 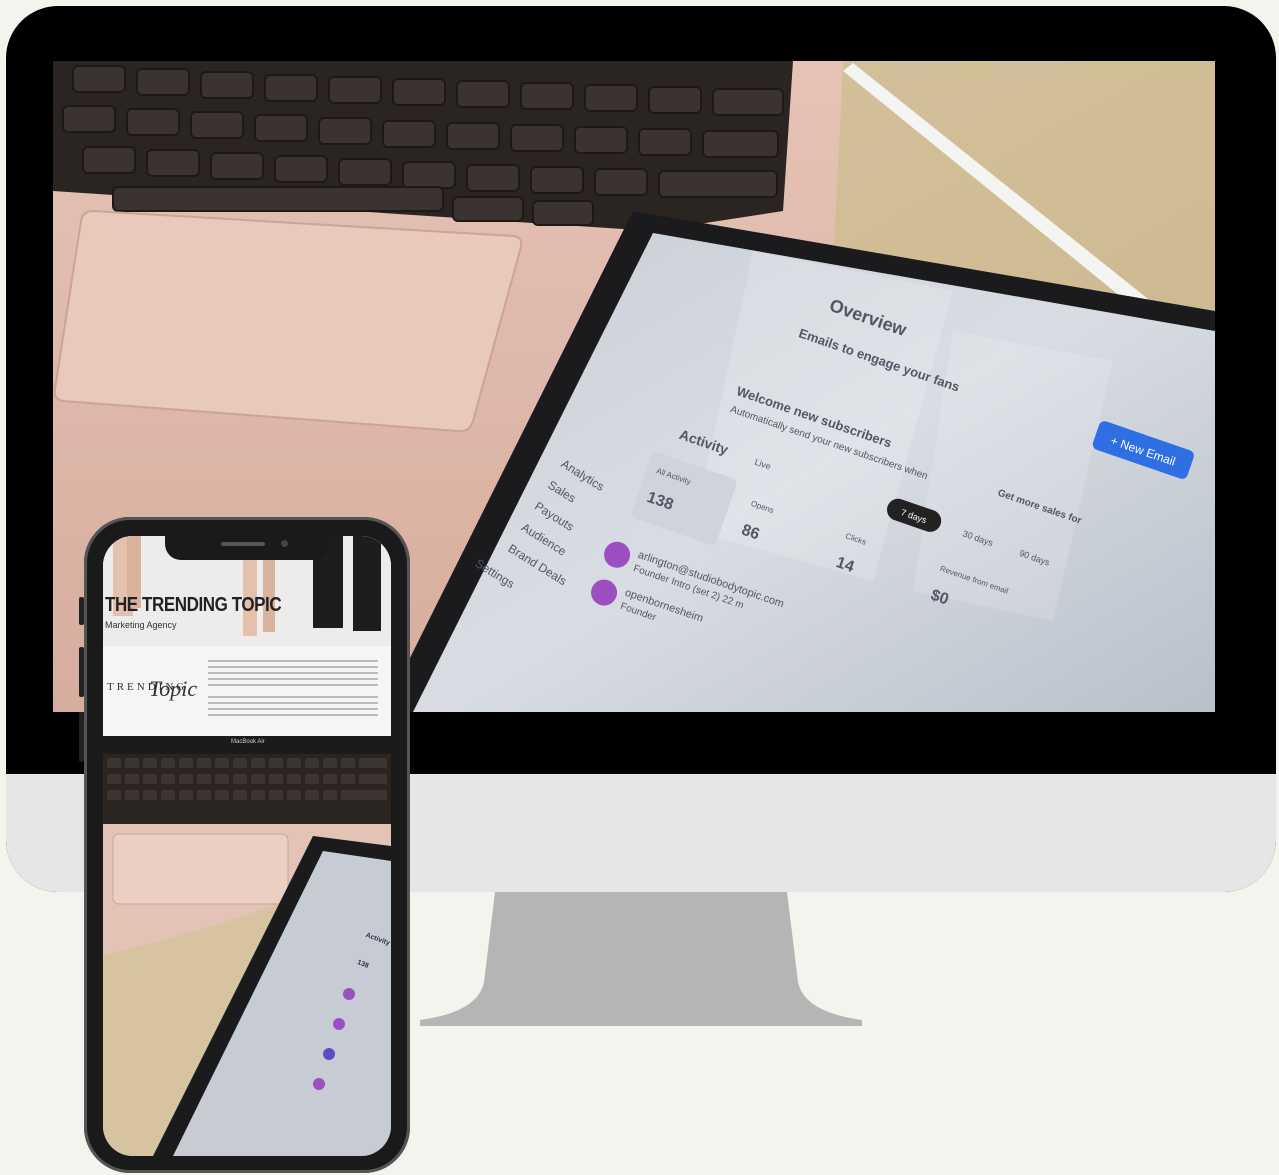 What do you see at coordinates (173, 688) in the screenshot?
I see `phone-logo-script: Topic` at bounding box center [173, 688].